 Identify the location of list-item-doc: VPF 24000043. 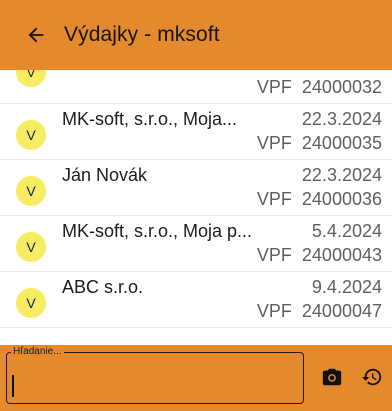
(319, 255).